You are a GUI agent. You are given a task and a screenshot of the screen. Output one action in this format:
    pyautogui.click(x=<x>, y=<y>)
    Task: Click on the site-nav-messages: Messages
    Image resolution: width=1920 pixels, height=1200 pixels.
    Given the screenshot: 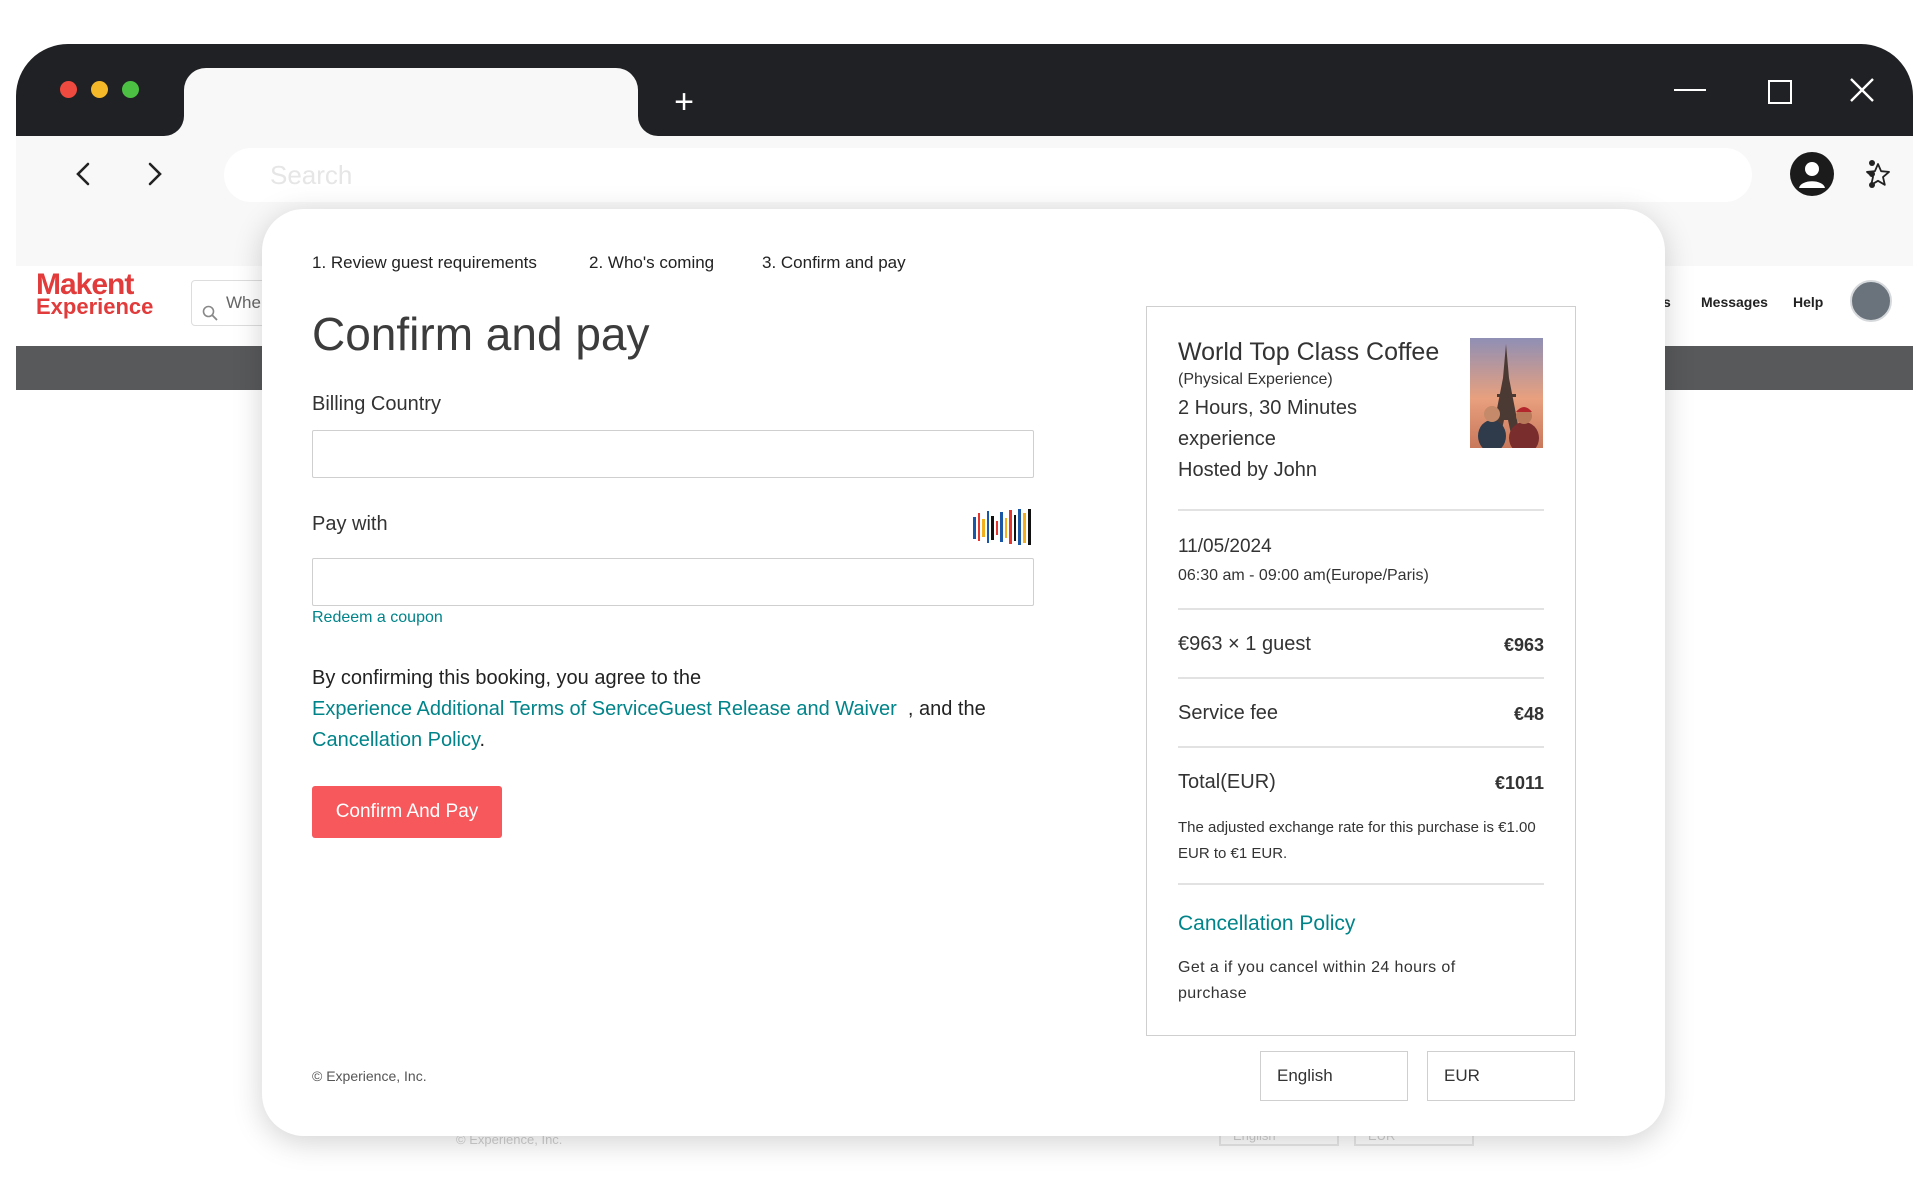 What is the action you would take?
    pyautogui.click(x=1734, y=302)
    